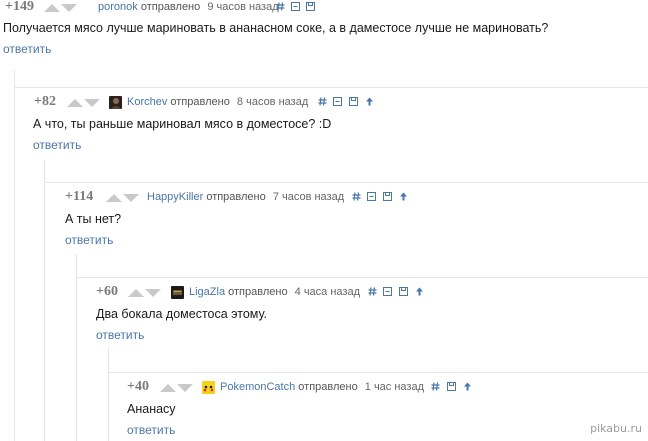  What do you see at coordinates (45, 101) in the screenshot?
I see `comment-score: +82` at bounding box center [45, 101].